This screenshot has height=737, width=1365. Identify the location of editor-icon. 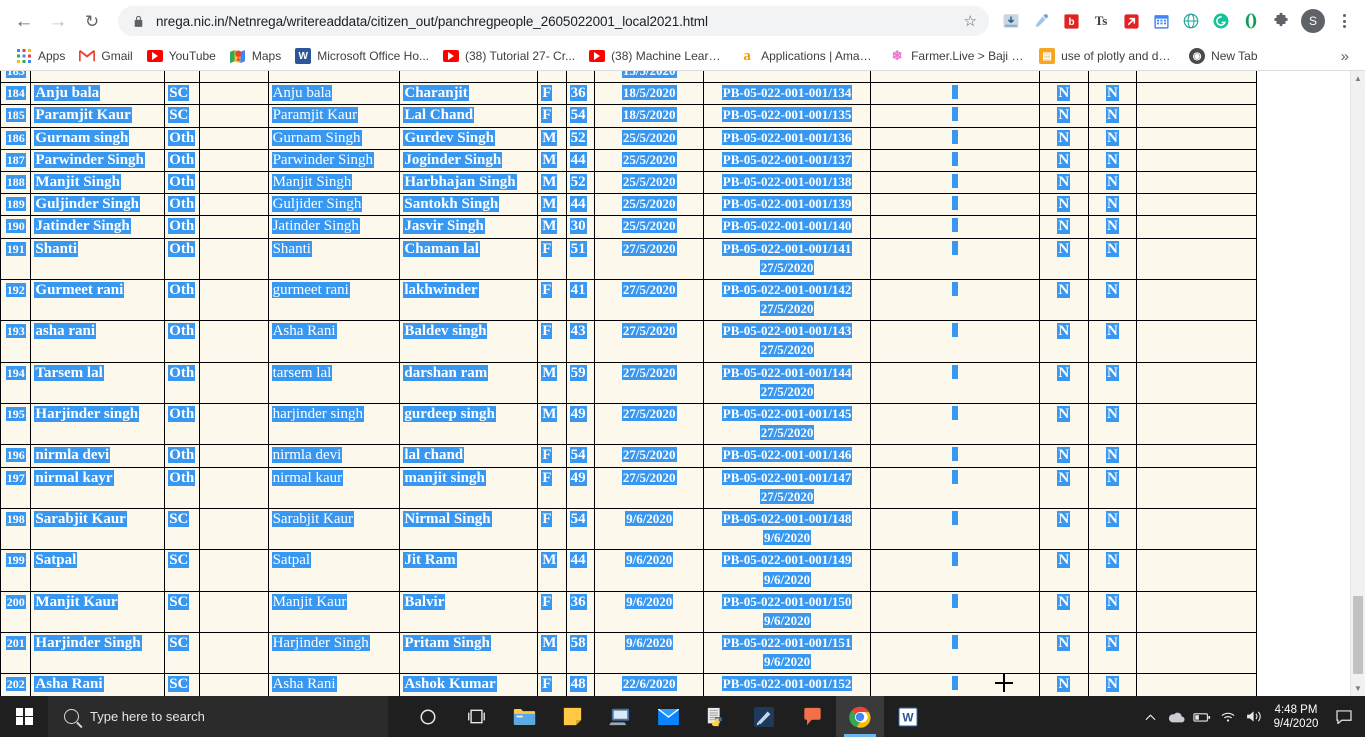
(764, 716).